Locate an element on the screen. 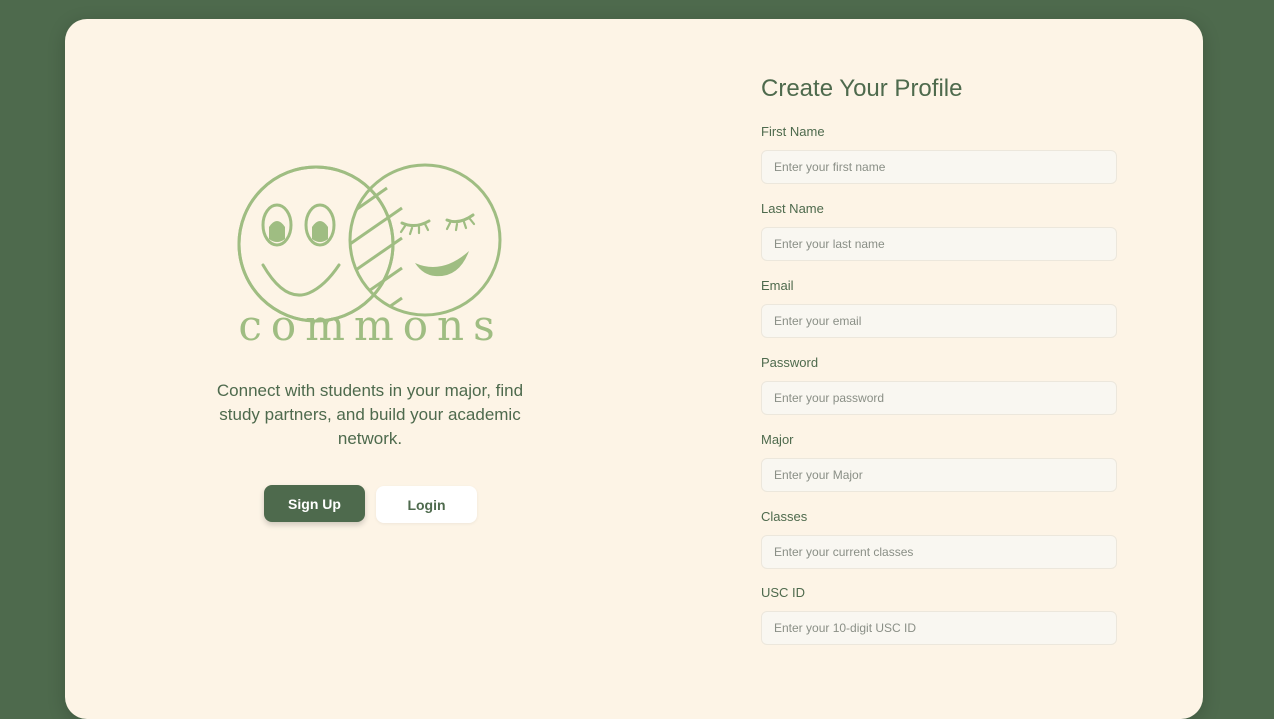 This screenshot has width=1274, height=719. first-name-label: First Name is located at coordinates (793, 131).